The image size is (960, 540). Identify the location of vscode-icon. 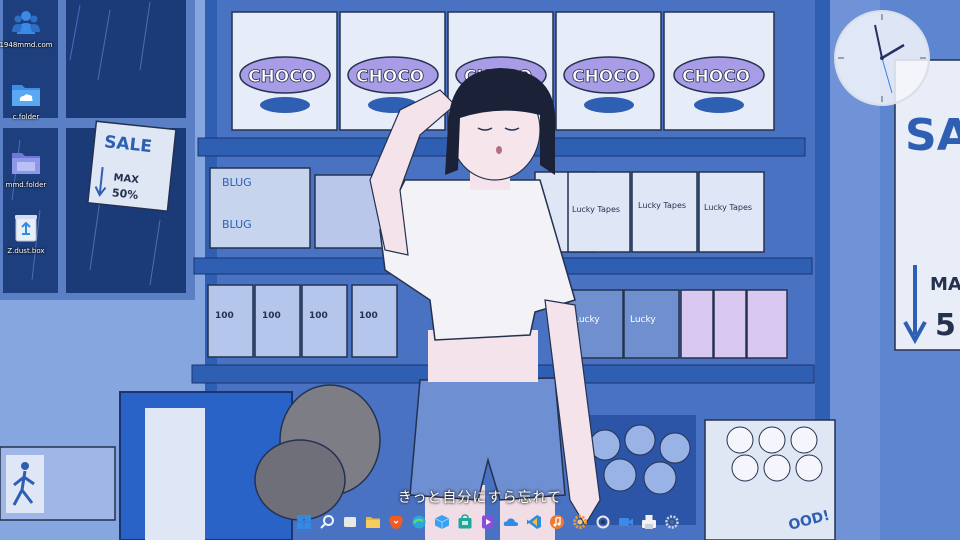
(533, 522).